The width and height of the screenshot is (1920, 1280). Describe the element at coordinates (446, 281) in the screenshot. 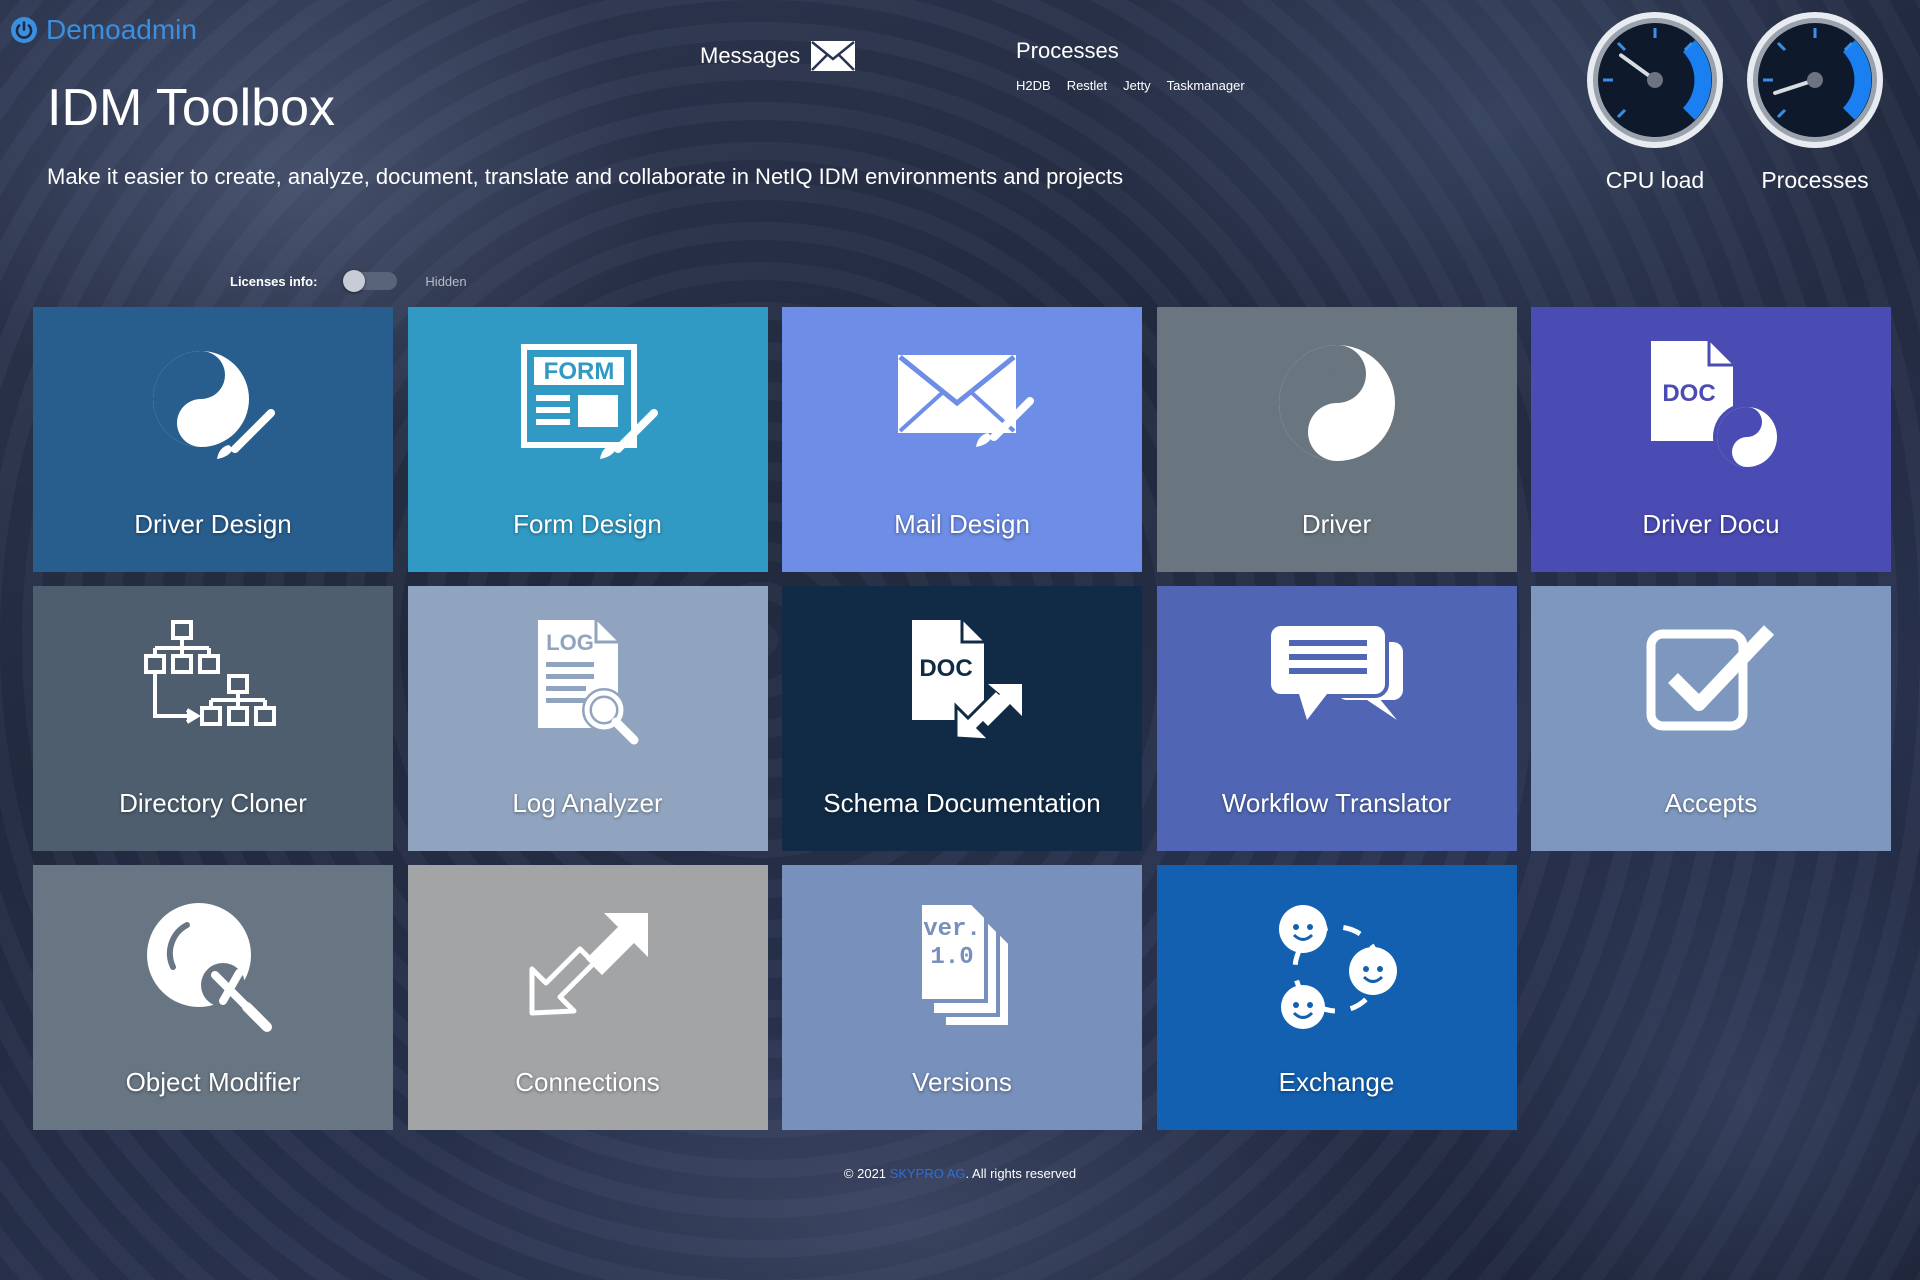

I see `license-state: Hidden` at that location.